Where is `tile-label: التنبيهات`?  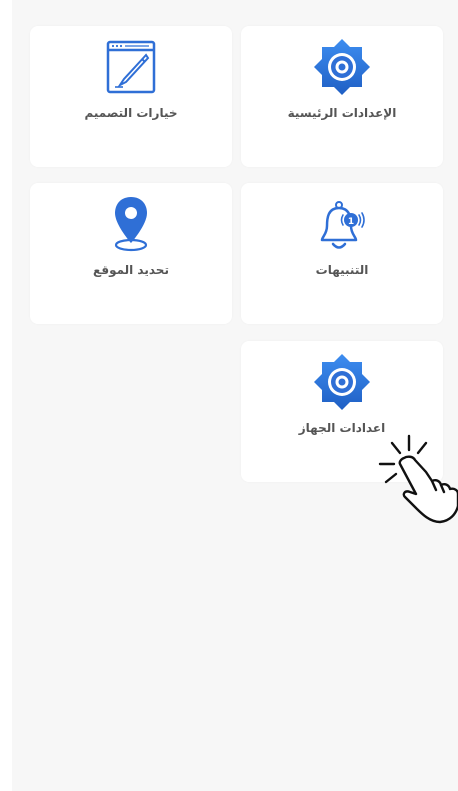 tile-label: التنبيهات is located at coordinates (342, 270).